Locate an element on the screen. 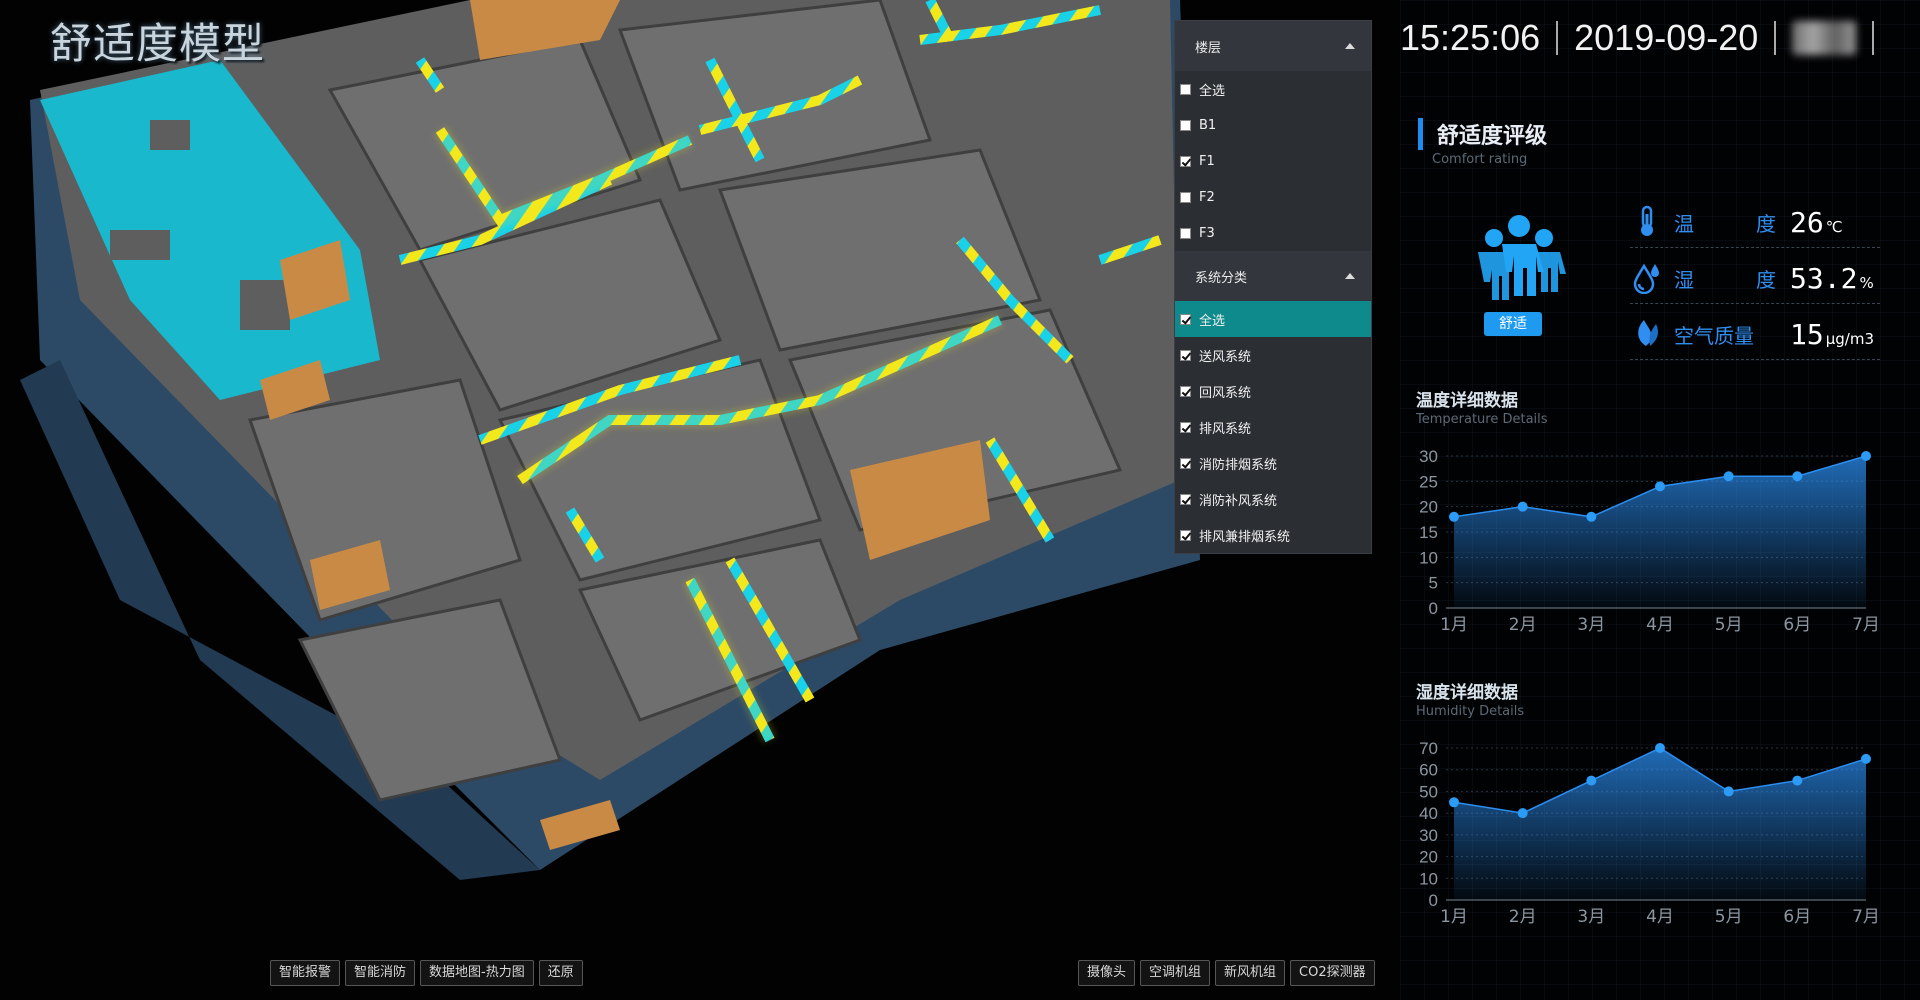 The width and height of the screenshot is (1920, 1000). floor-group-header: 楼层 is located at coordinates (1273, 46).